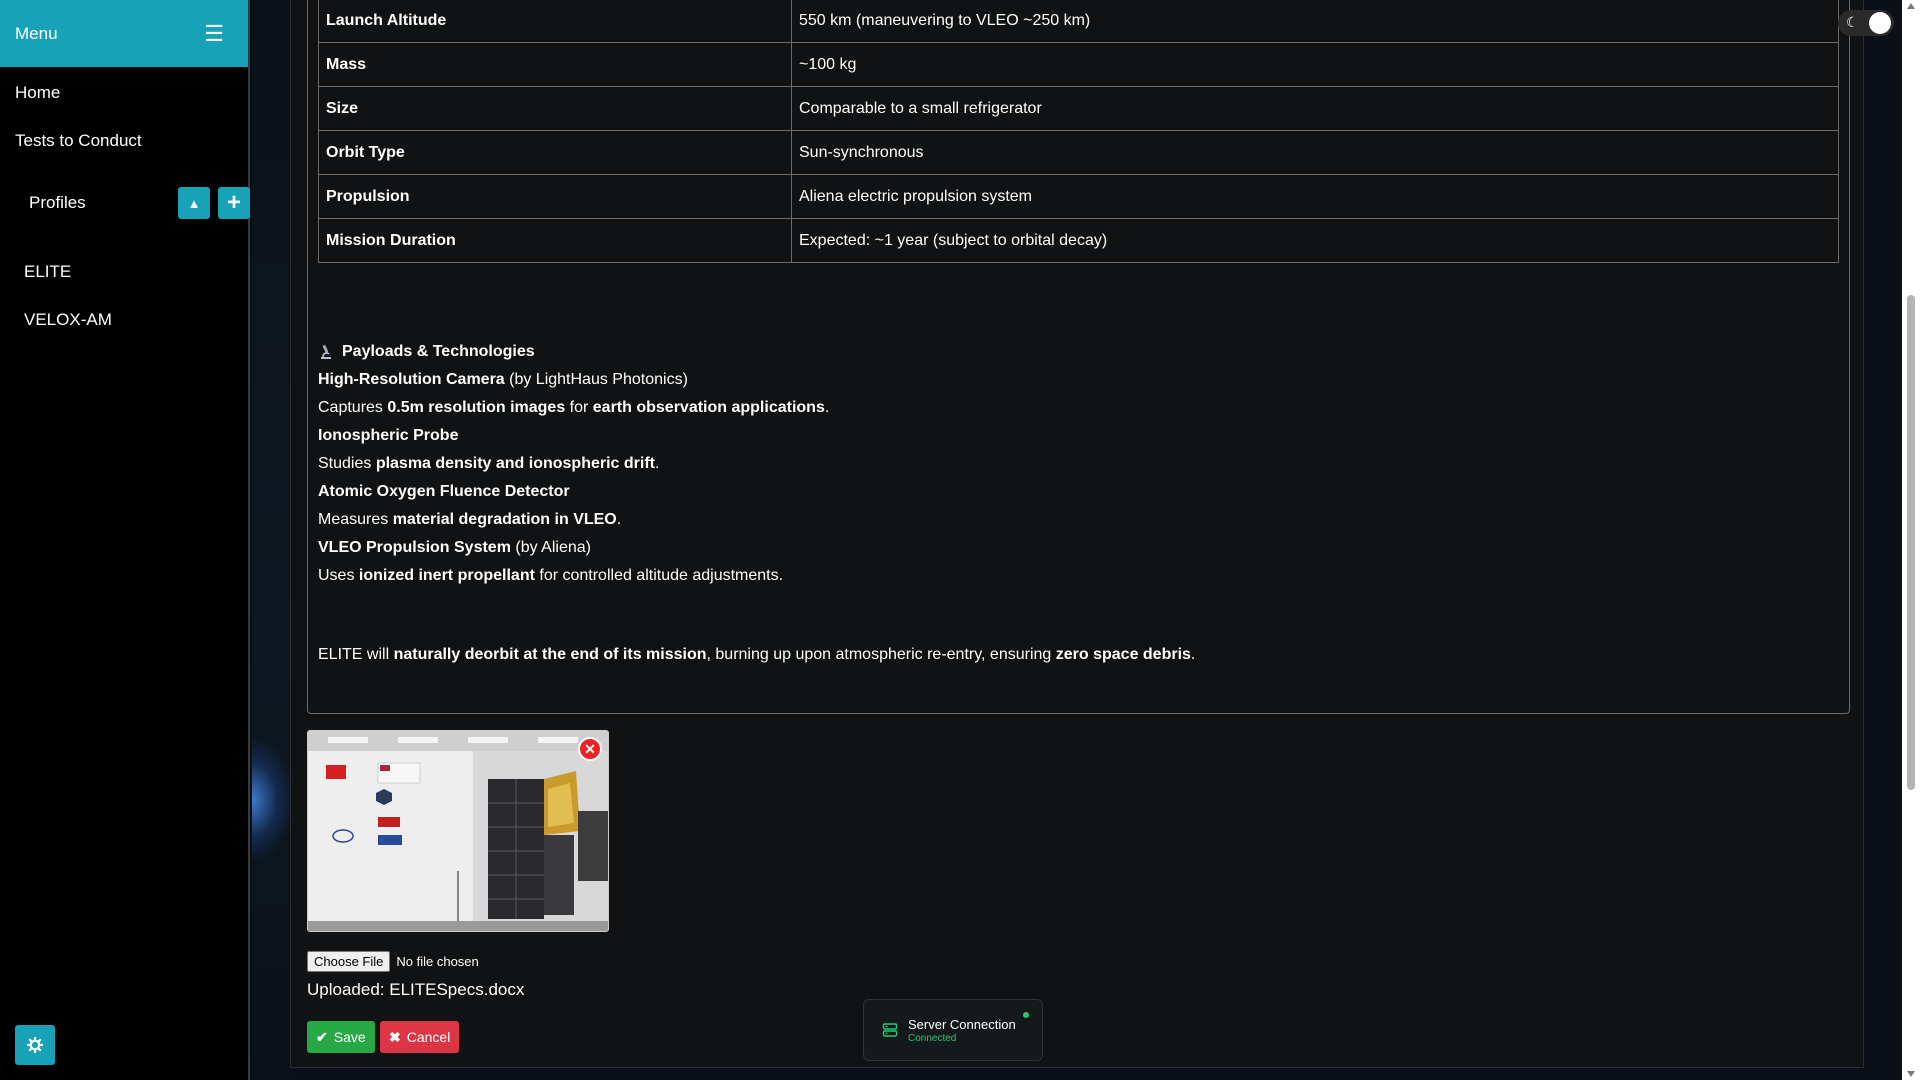  Describe the element at coordinates (1880, 23) in the screenshot. I see `toggle-knob` at that location.